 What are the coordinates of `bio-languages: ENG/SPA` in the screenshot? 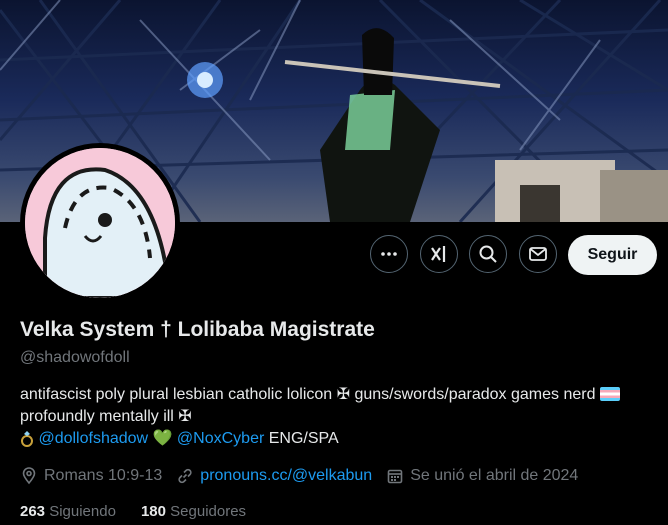 It's located at (303, 438).